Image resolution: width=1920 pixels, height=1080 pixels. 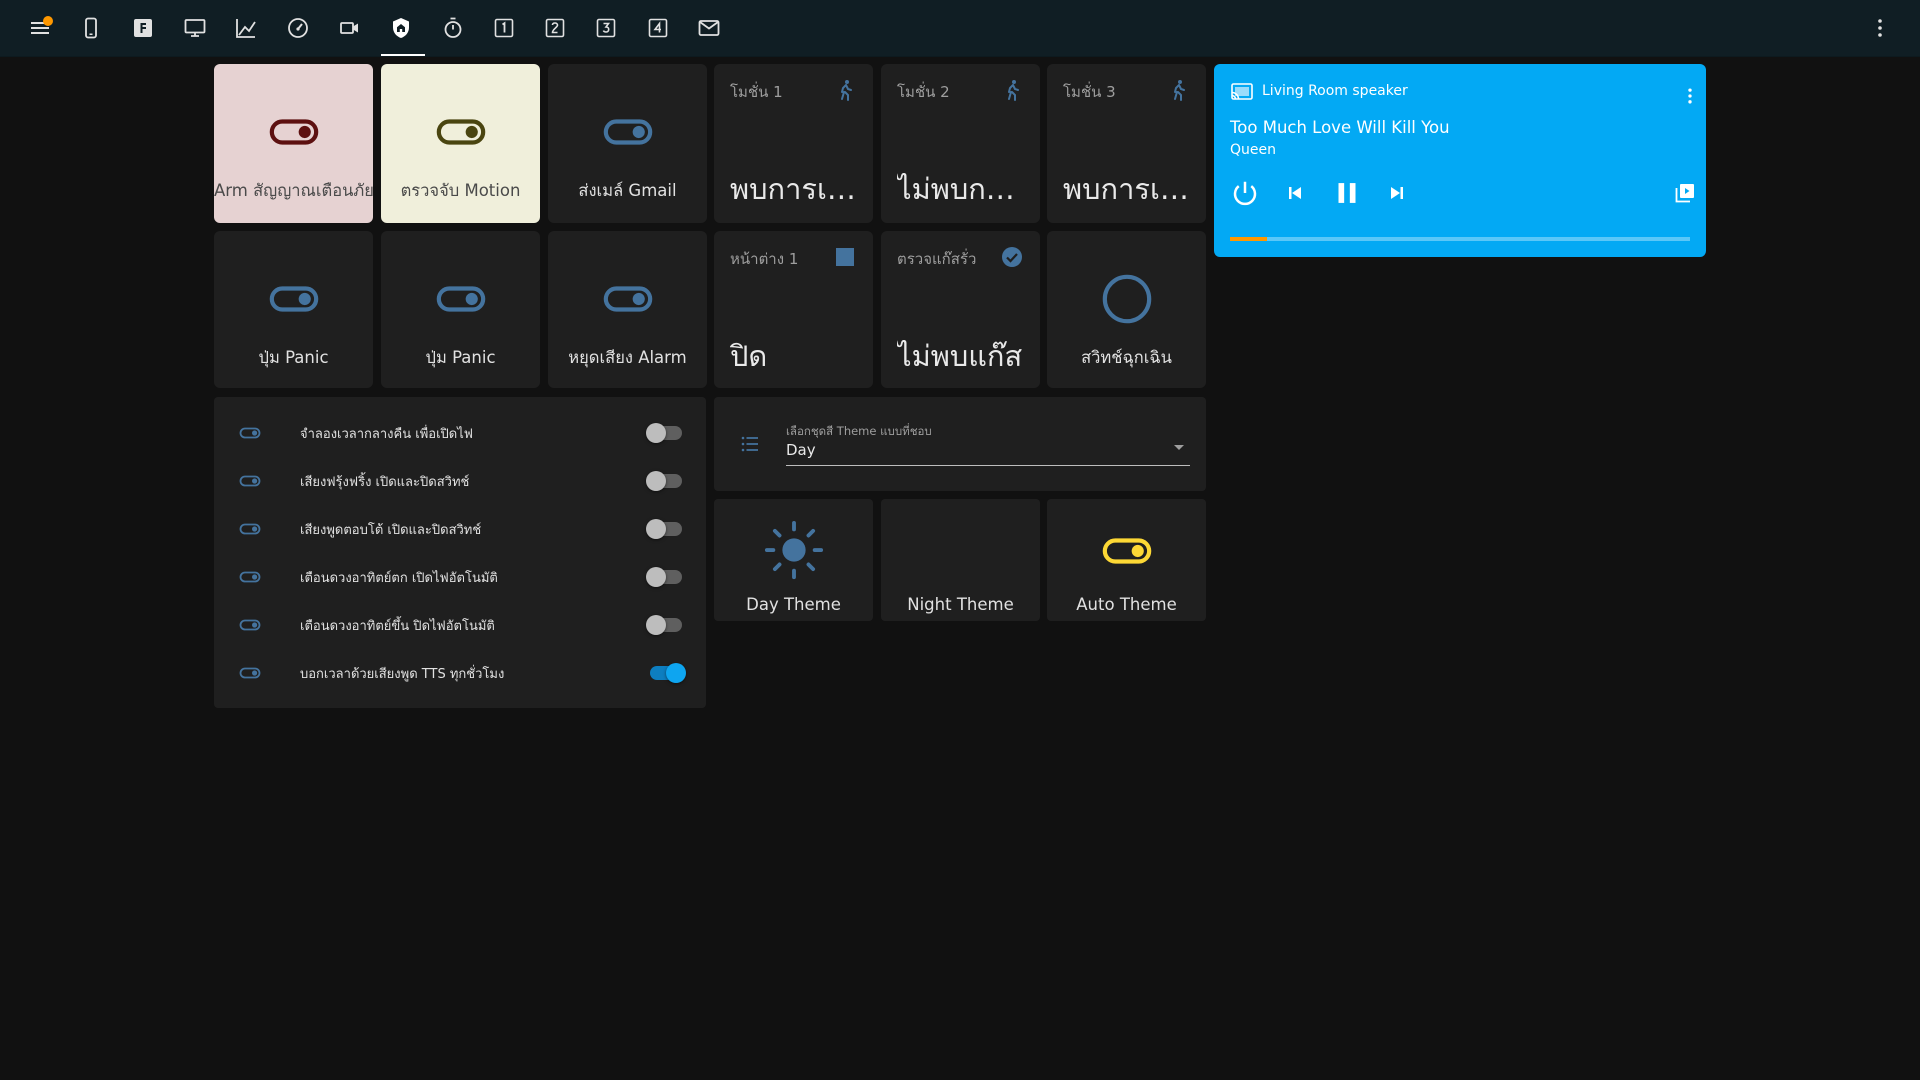 I want to click on entity-name: โมชั่น 1, so click(x=756, y=92).